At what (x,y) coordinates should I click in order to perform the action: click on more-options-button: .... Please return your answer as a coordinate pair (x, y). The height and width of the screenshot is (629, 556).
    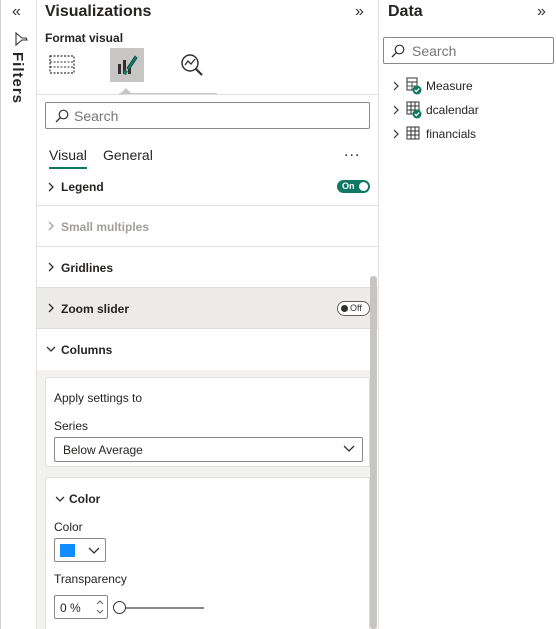
    Looking at the image, I should click on (352, 152).